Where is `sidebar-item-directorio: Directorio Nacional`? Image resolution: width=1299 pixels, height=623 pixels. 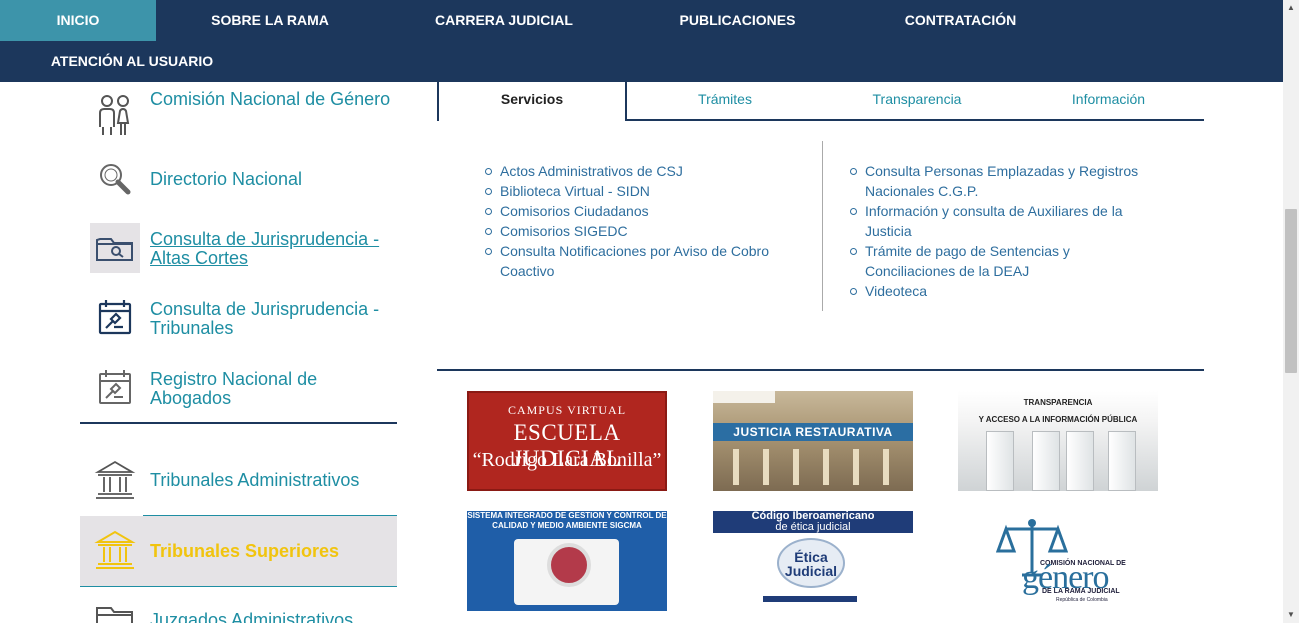
sidebar-item-directorio: Directorio Nacional is located at coordinates (238, 188).